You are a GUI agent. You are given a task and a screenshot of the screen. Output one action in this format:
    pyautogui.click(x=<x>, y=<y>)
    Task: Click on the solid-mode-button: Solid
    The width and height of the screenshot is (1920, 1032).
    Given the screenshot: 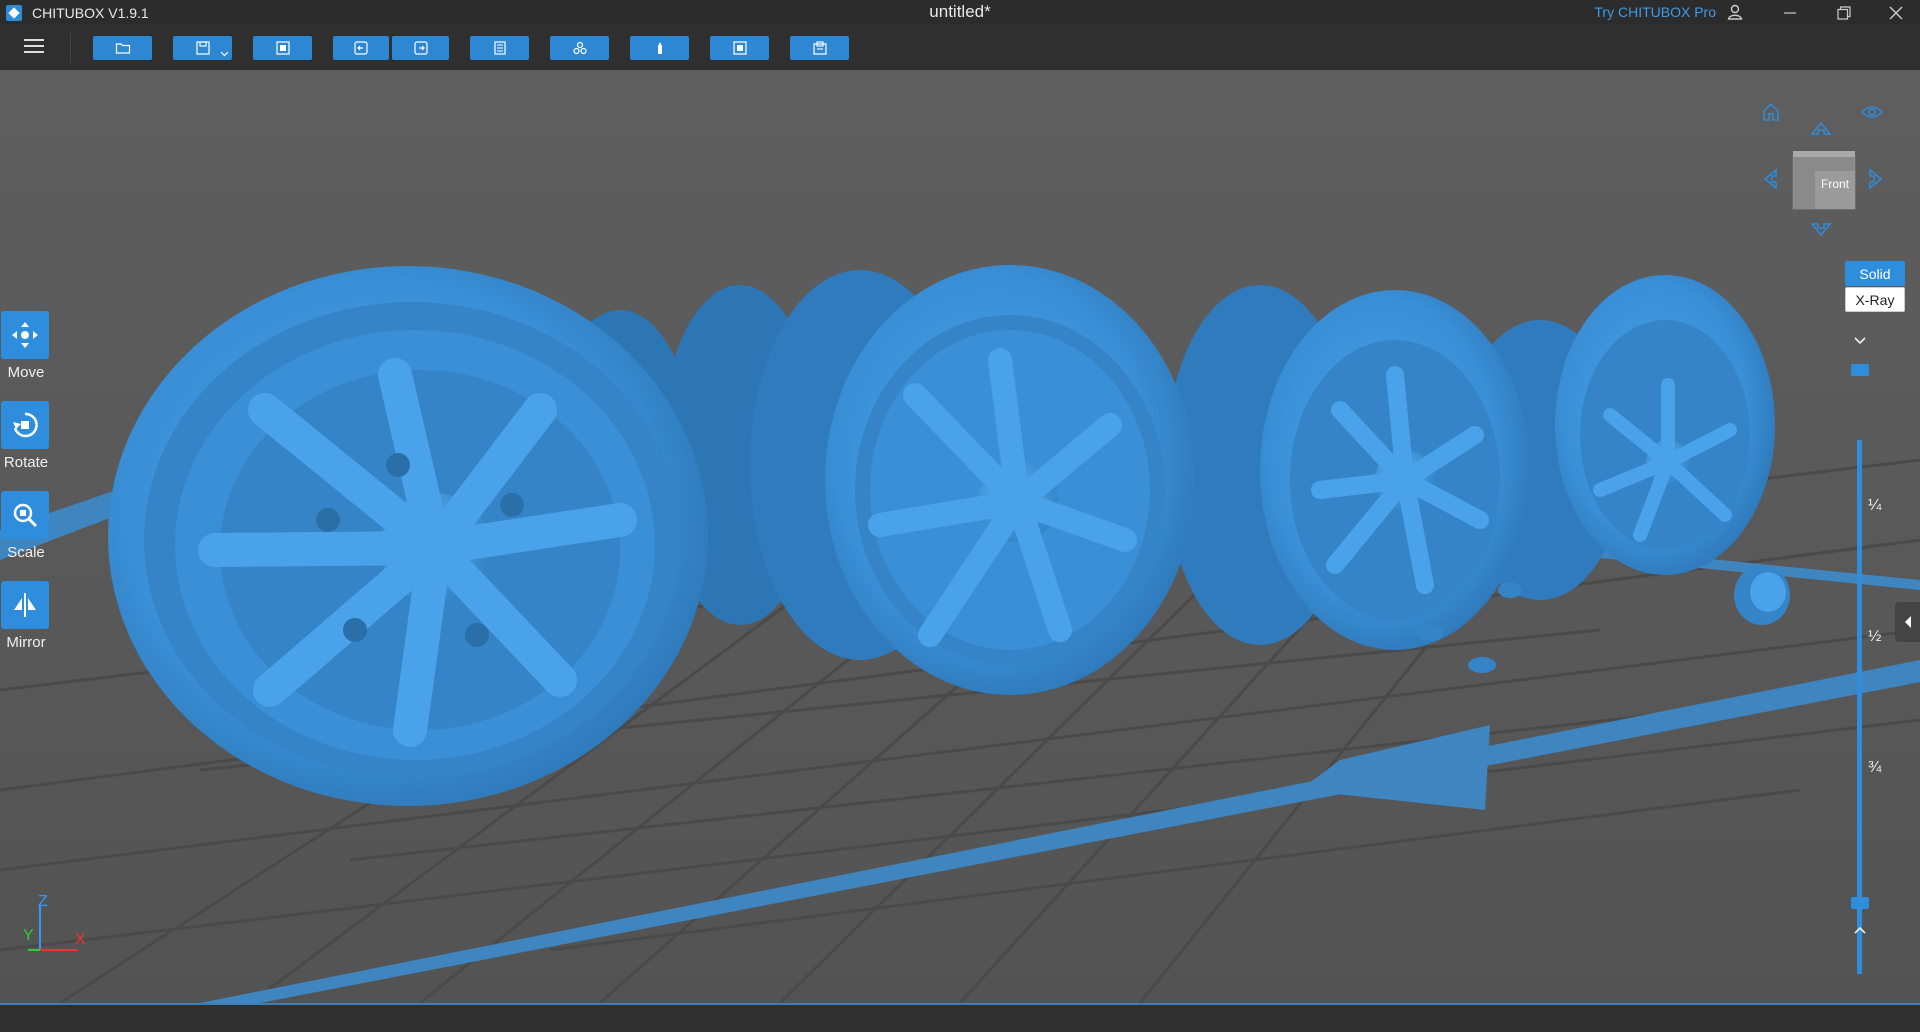 What is the action you would take?
    pyautogui.click(x=1875, y=273)
    